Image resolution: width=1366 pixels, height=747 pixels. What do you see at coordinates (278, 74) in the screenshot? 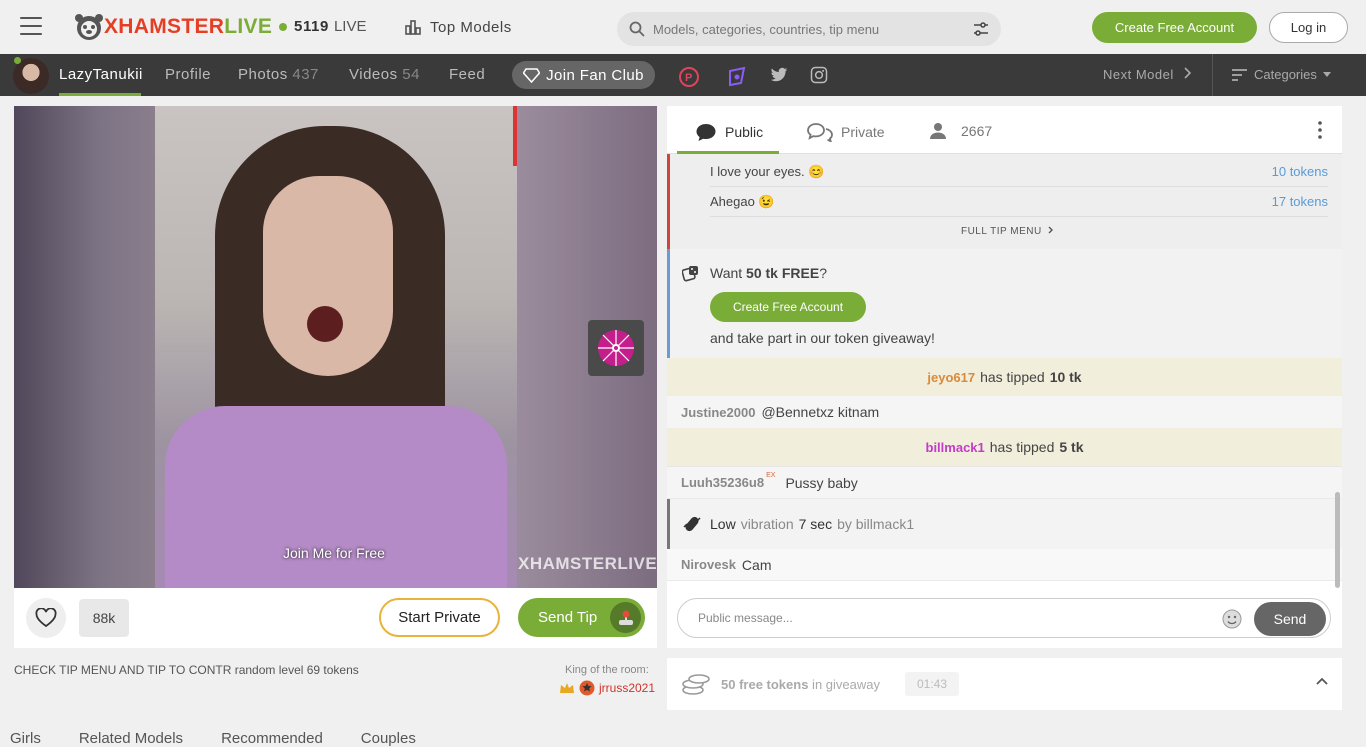
I see `photos-tab: Photos 437` at bounding box center [278, 74].